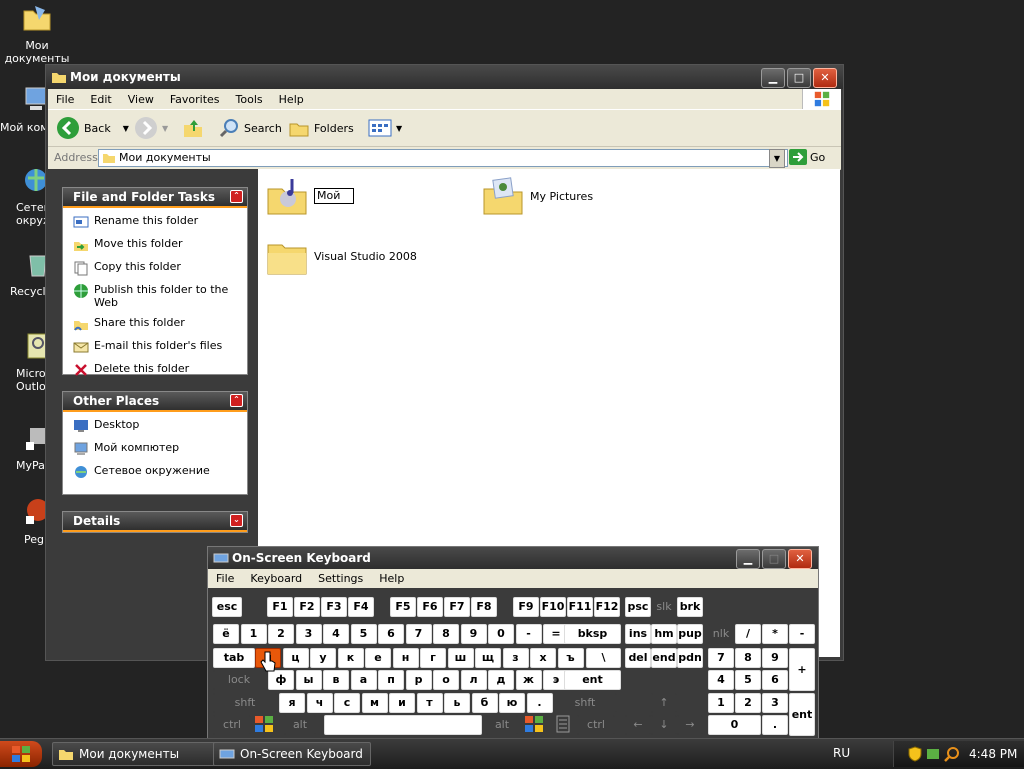  I want to click on key-F10: F10, so click(553, 607).